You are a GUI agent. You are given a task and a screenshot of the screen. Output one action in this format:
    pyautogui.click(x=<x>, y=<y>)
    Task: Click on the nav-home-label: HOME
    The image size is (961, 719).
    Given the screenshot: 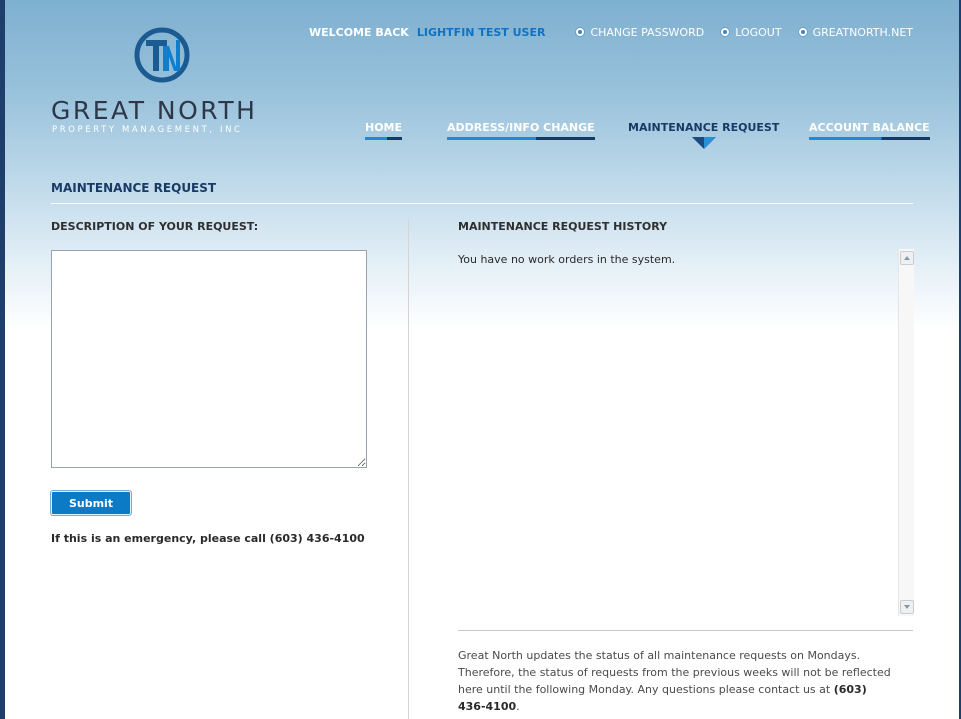 What is the action you would take?
    pyautogui.click(x=384, y=127)
    